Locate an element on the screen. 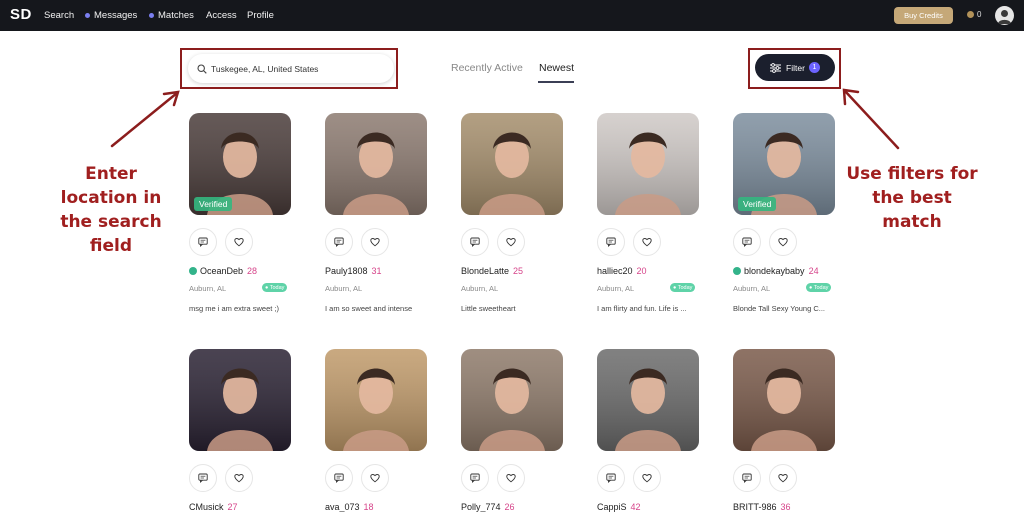 This screenshot has height=512, width=1024. profile-age: 25 is located at coordinates (518, 271).